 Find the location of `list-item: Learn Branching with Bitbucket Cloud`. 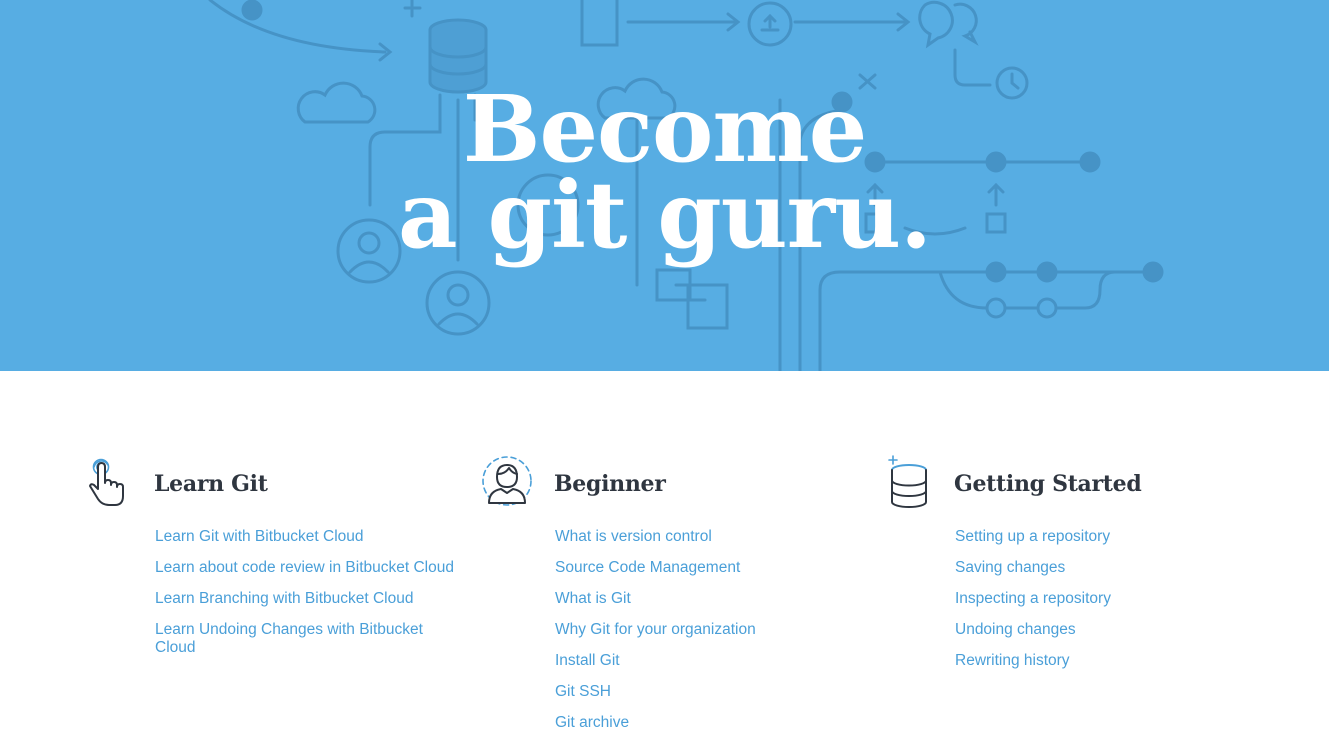

list-item: Learn Branching with Bitbucket Cloud is located at coordinates (305, 599).